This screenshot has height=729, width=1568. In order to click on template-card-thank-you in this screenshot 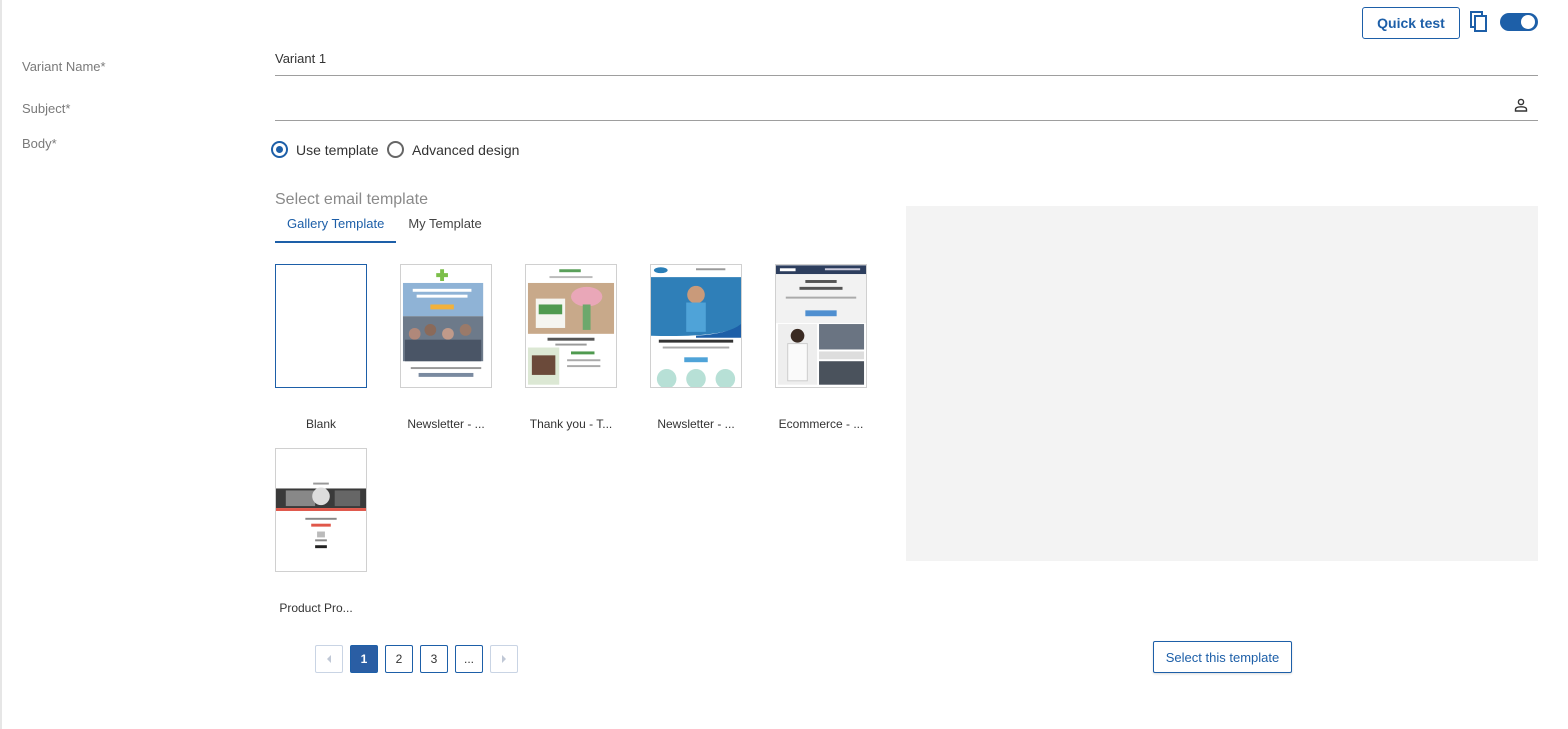, I will do `click(571, 326)`.